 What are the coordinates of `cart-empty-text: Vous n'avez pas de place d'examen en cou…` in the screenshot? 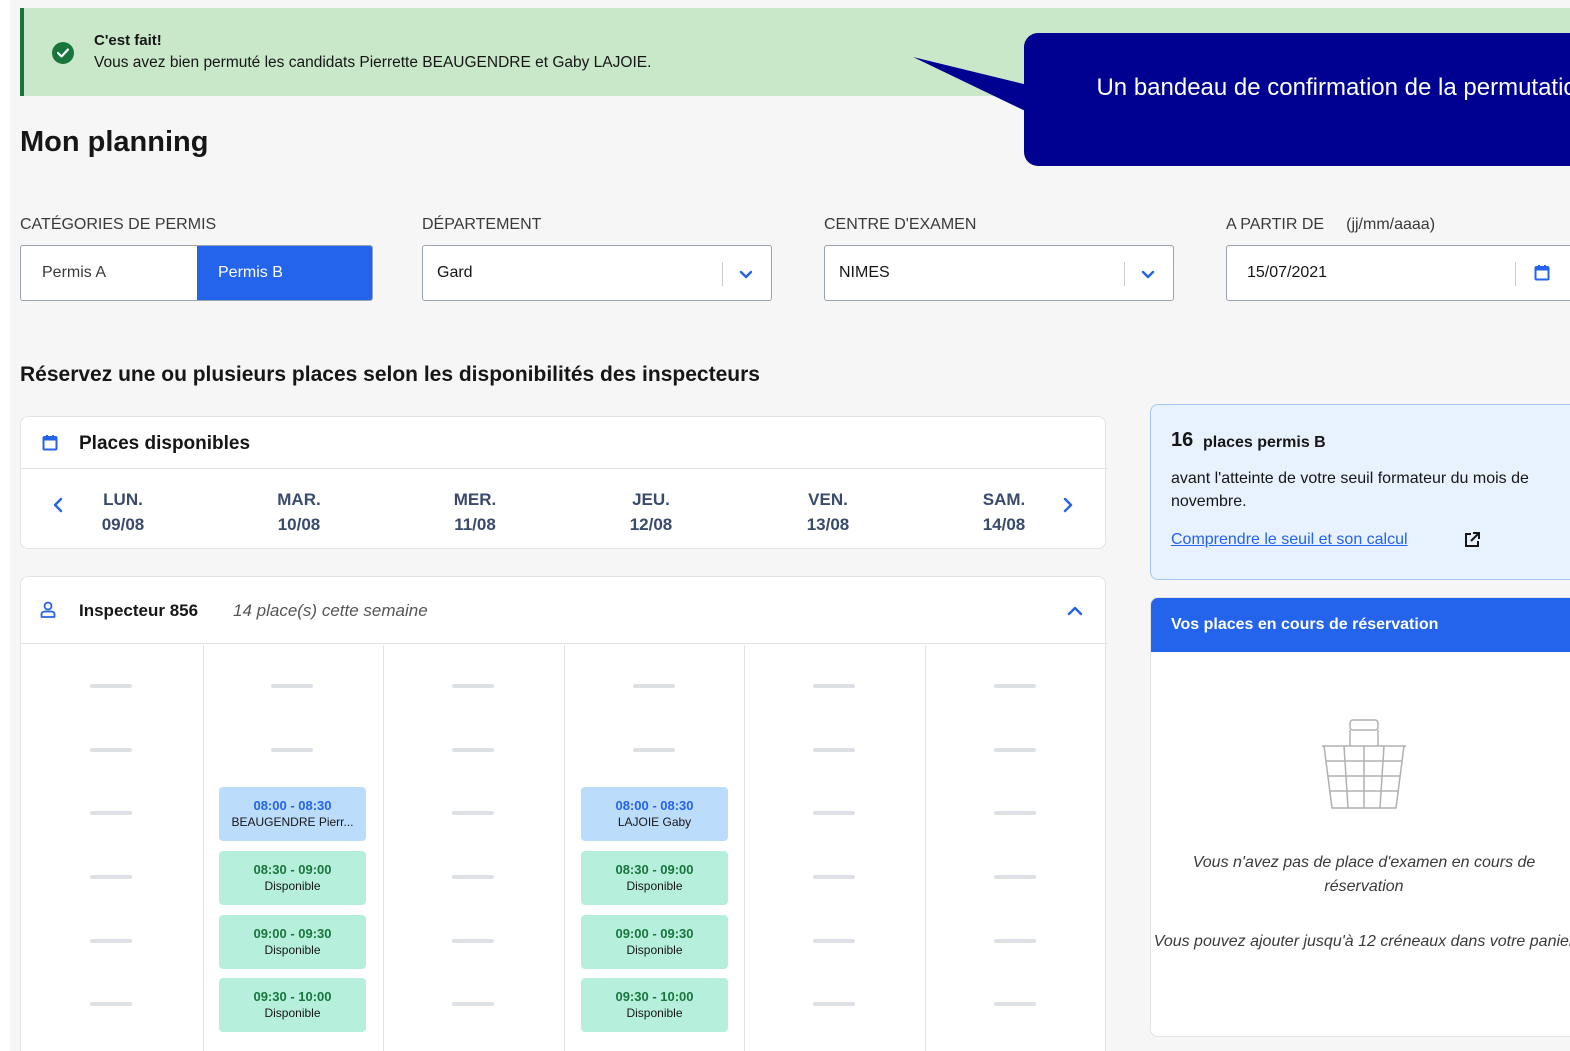 It's located at (1364, 874).